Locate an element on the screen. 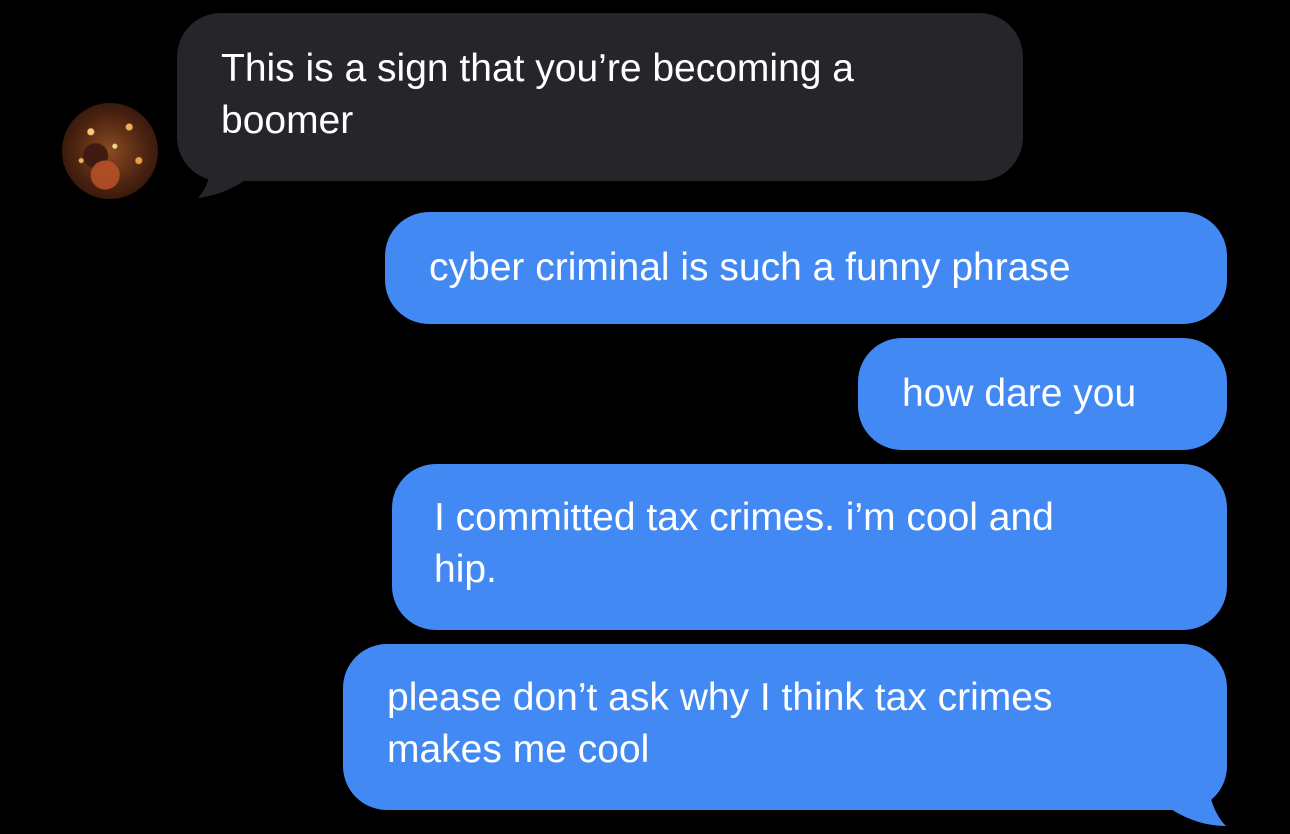 The image size is (1290, 834). message-text-line: how dare you is located at coordinates (1019, 393).